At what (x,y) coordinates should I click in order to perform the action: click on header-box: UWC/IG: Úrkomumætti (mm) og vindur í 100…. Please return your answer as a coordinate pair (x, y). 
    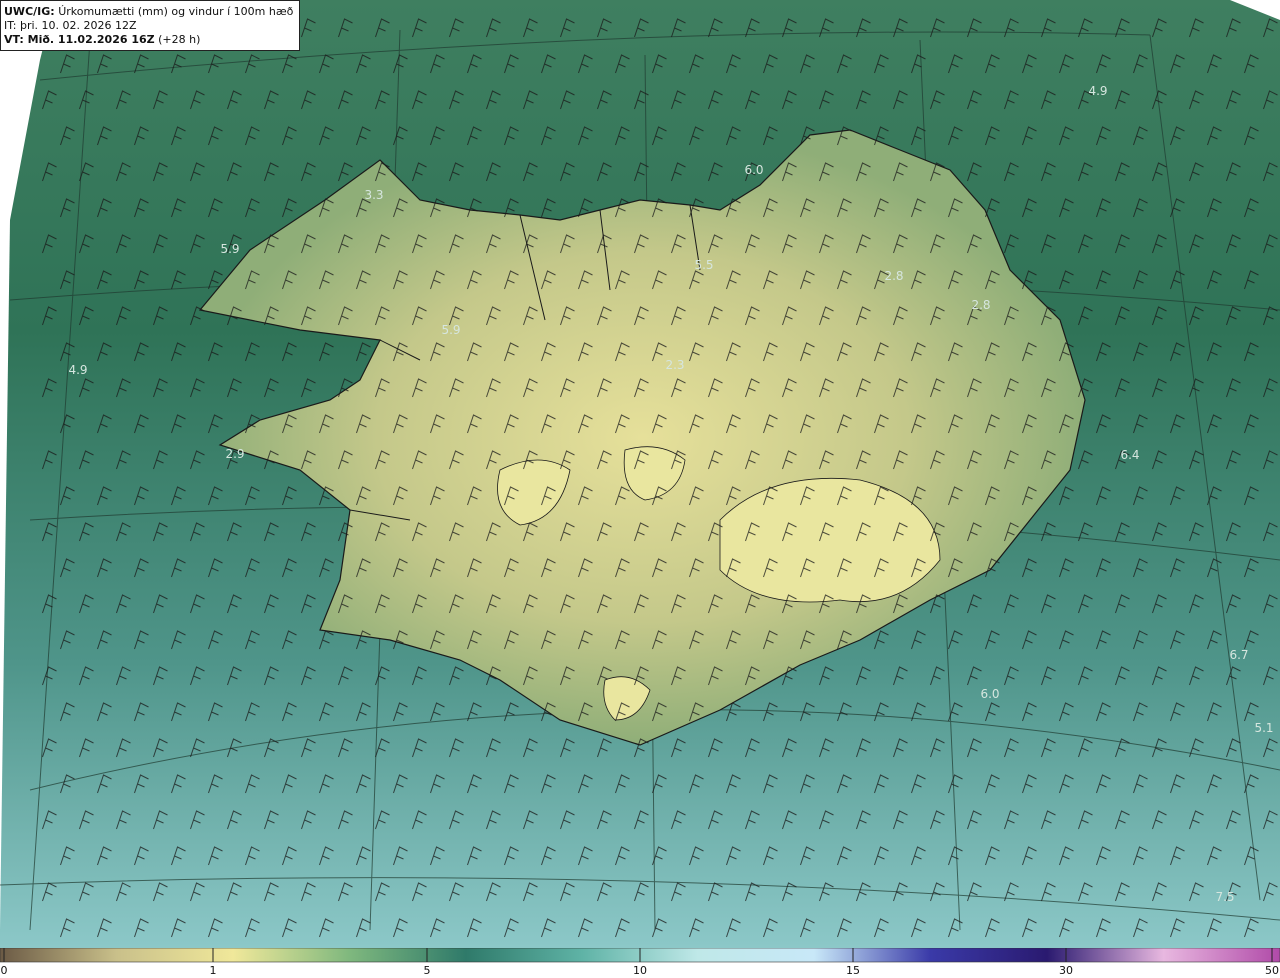
    Looking at the image, I should click on (150, 25).